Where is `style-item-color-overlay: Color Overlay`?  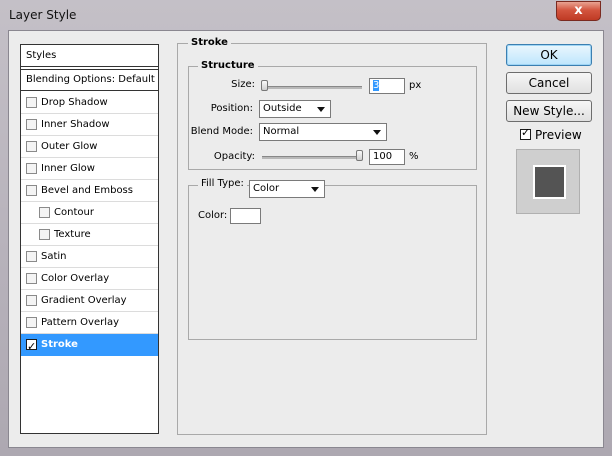 style-item-color-overlay: Color Overlay is located at coordinates (89, 279).